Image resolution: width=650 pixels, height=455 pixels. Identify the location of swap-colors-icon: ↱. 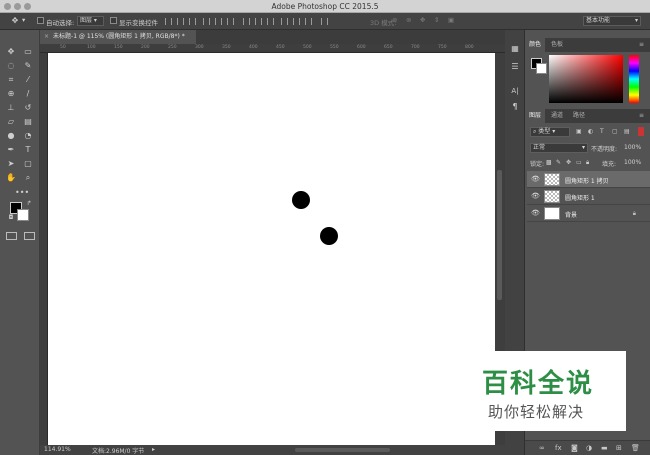
(29, 204).